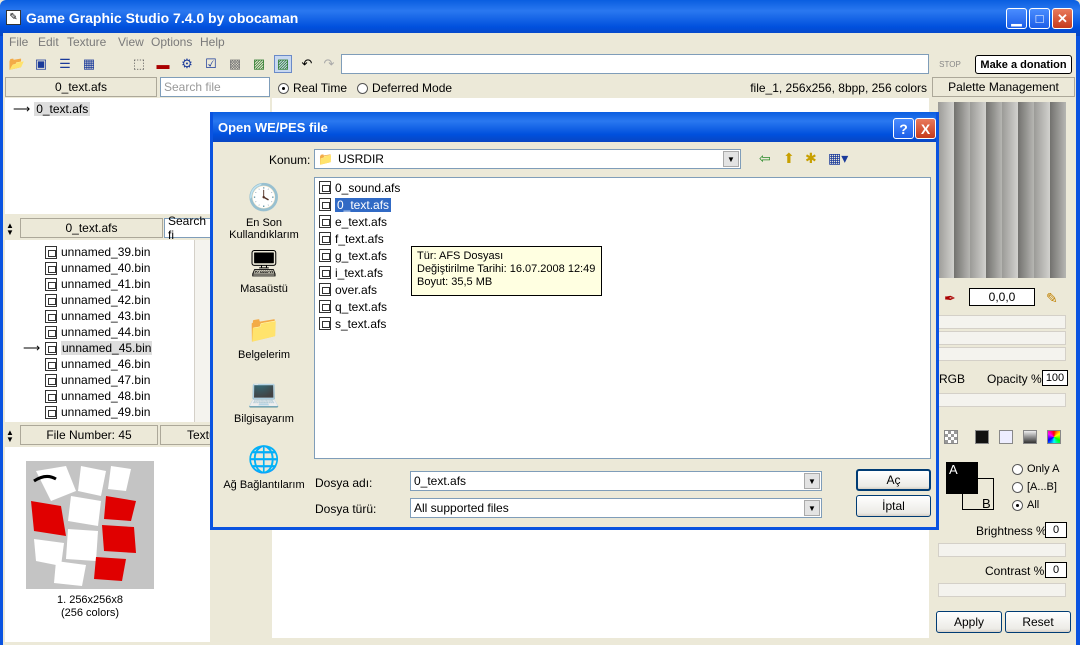 The width and height of the screenshot is (1080, 645). Describe the element at coordinates (97, 300) in the screenshot. I see `list-item: unnamed_42.bin` at that location.